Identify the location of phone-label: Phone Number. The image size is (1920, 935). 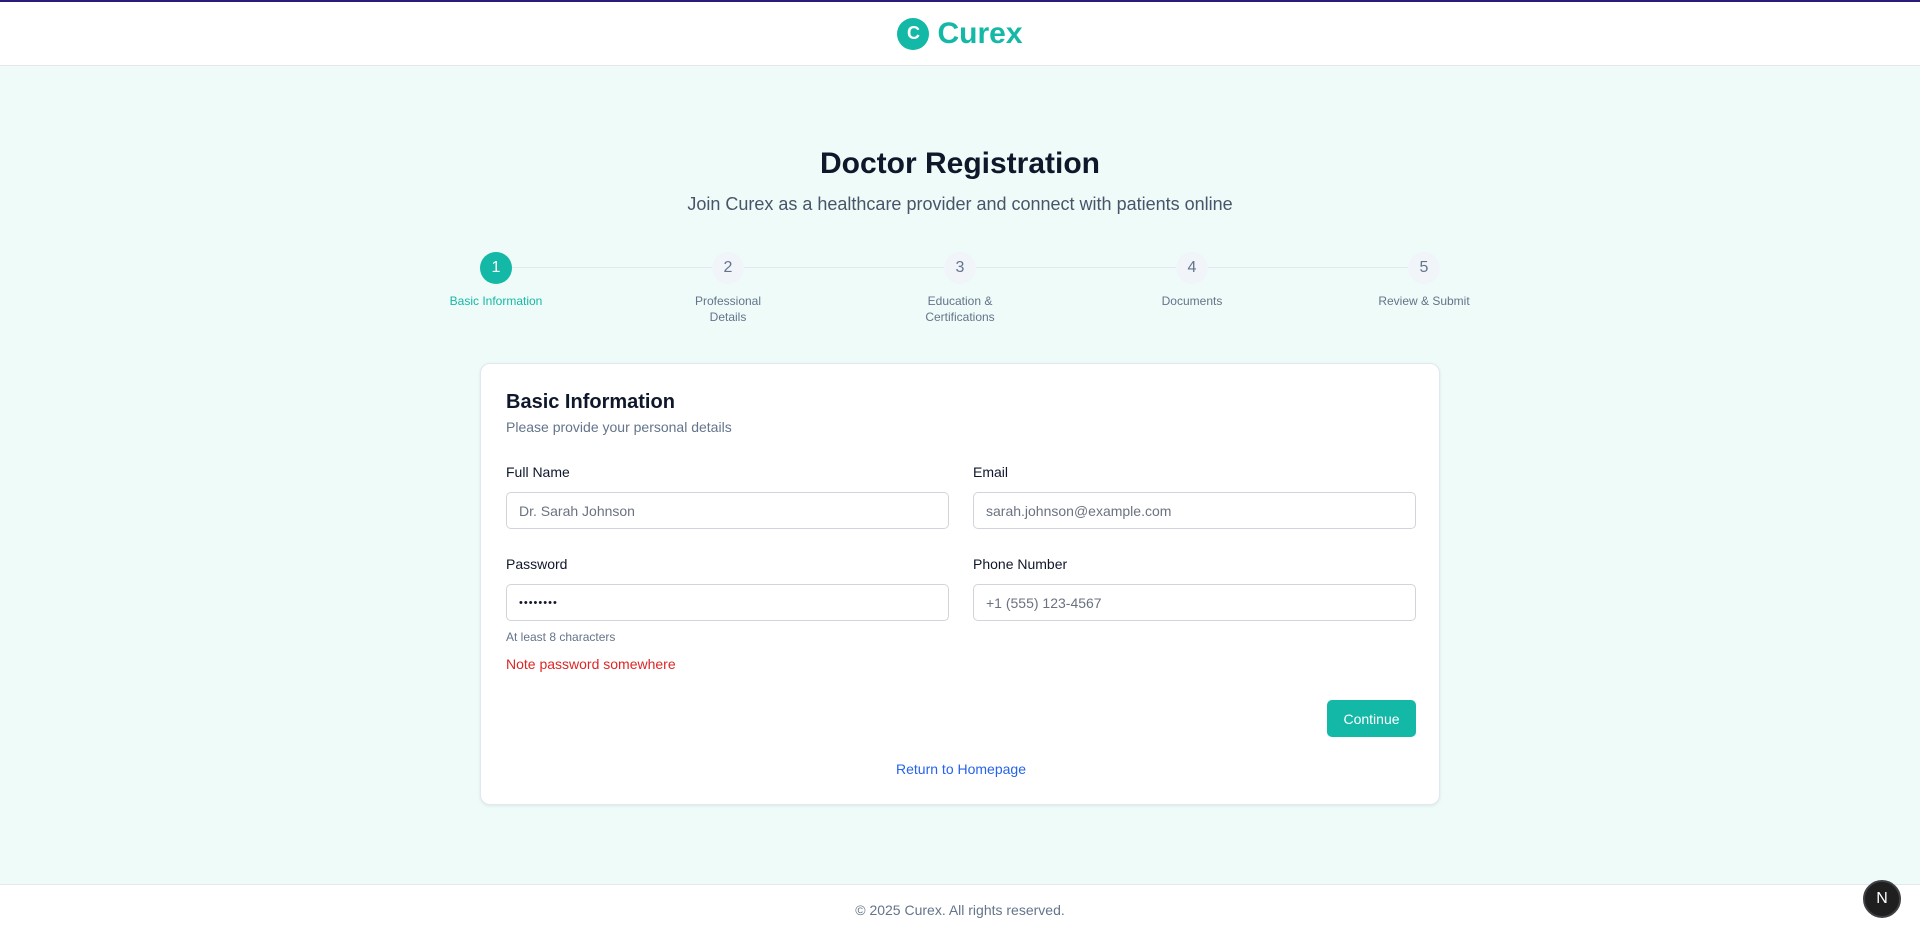
(1020, 564).